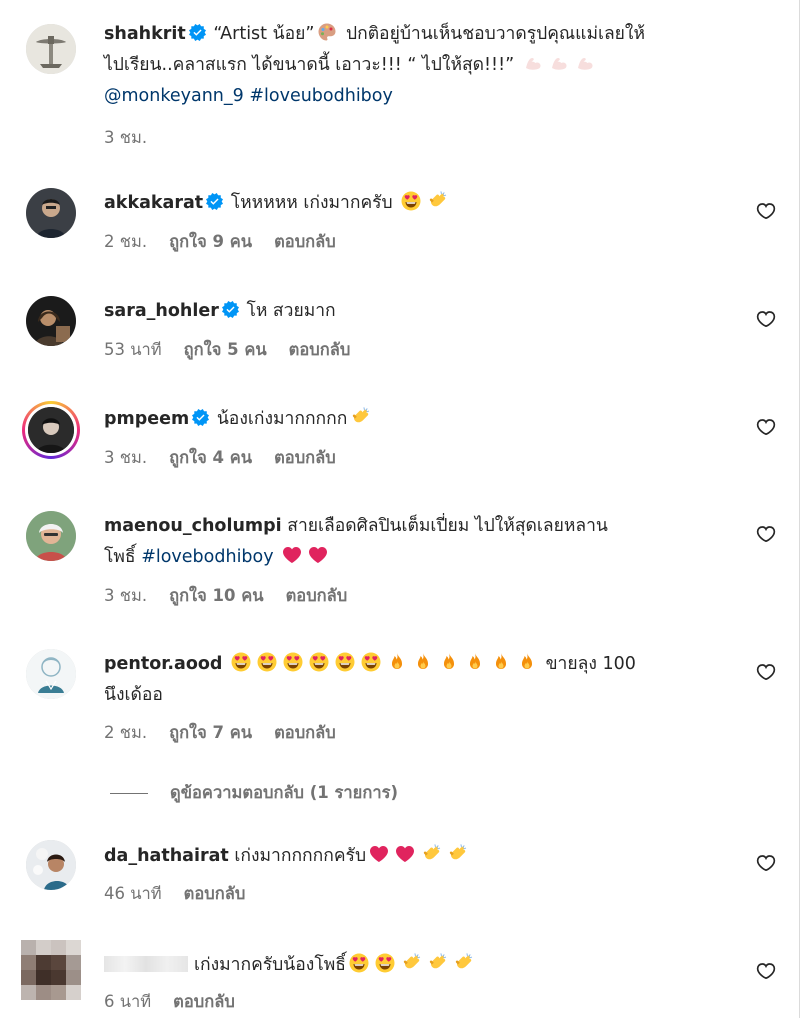 This screenshot has height=1018, width=800. What do you see at coordinates (145, 34) in the screenshot?
I see `username: shahkrit` at bounding box center [145, 34].